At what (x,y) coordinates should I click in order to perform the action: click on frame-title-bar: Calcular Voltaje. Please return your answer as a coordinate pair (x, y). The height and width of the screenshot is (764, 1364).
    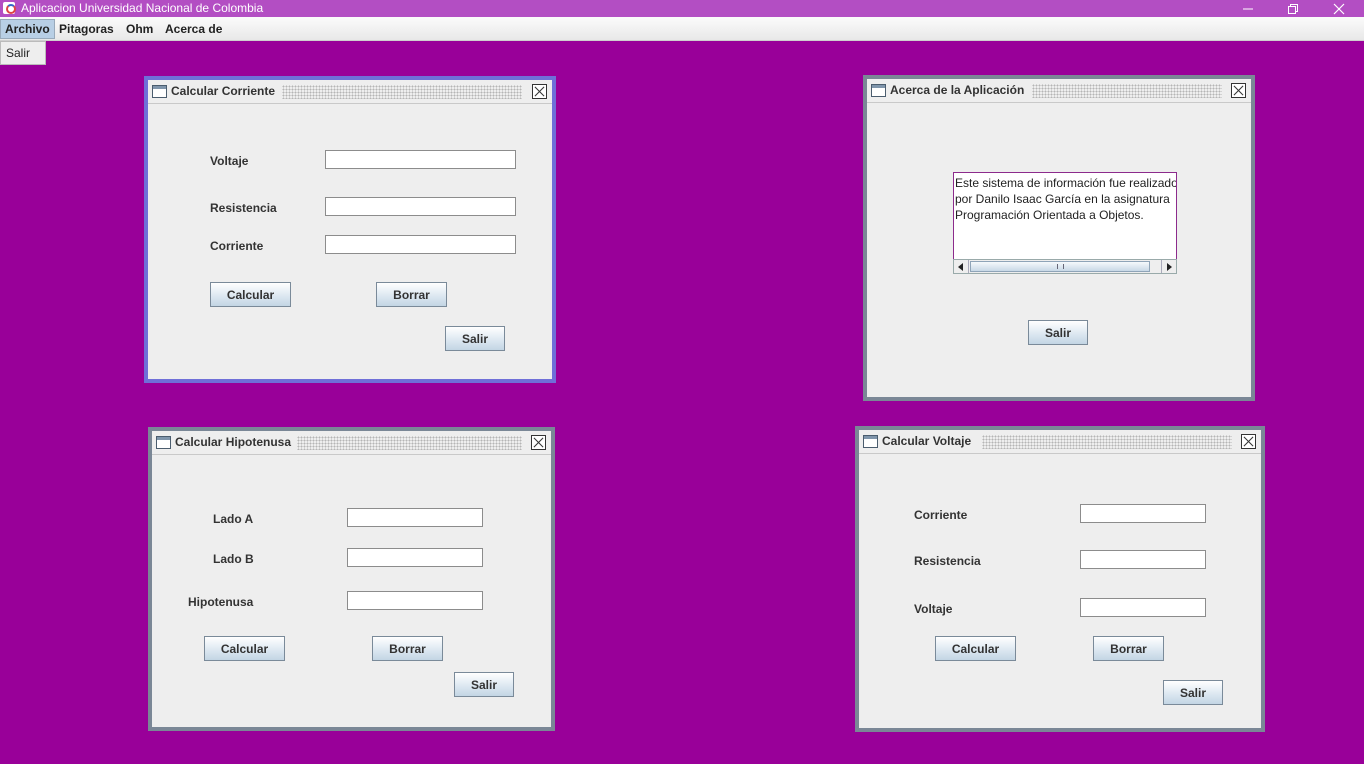
    Looking at the image, I should click on (1060, 442).